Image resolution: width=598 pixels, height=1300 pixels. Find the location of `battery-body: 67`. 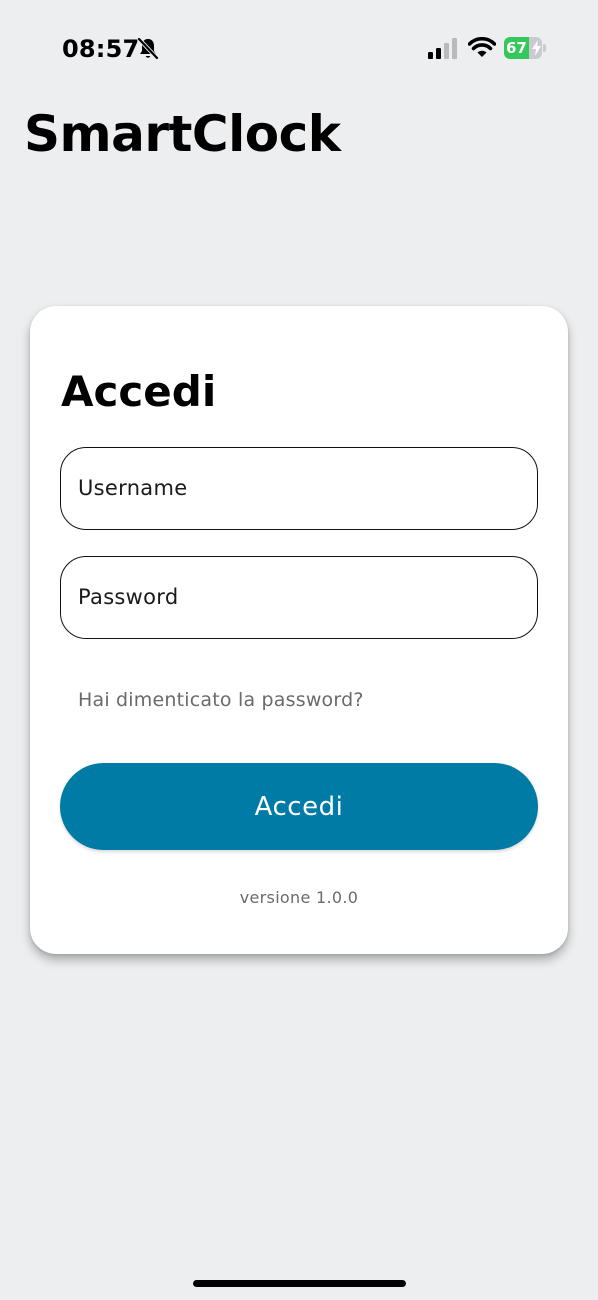

battery-body: 67 is located at coordinates (523, 48).